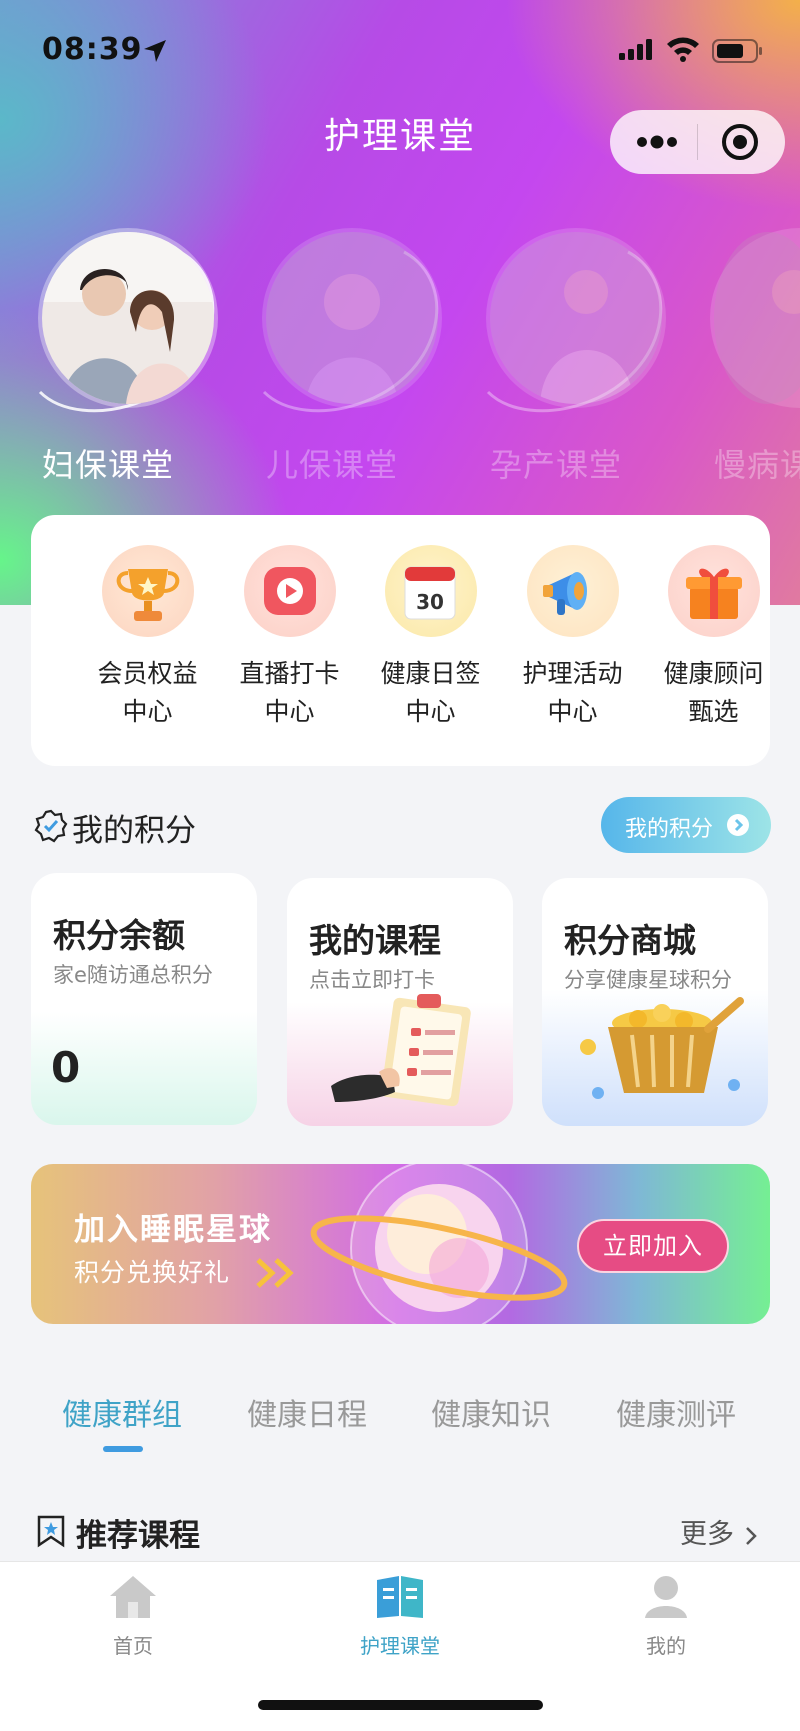 Image resolution: width=800 pixels, height=1731 pixels. What do you see at coordinates (108, 465) in the screenshot?
I see `category-label: 妇保课堂` at bounding box center [108, 465].